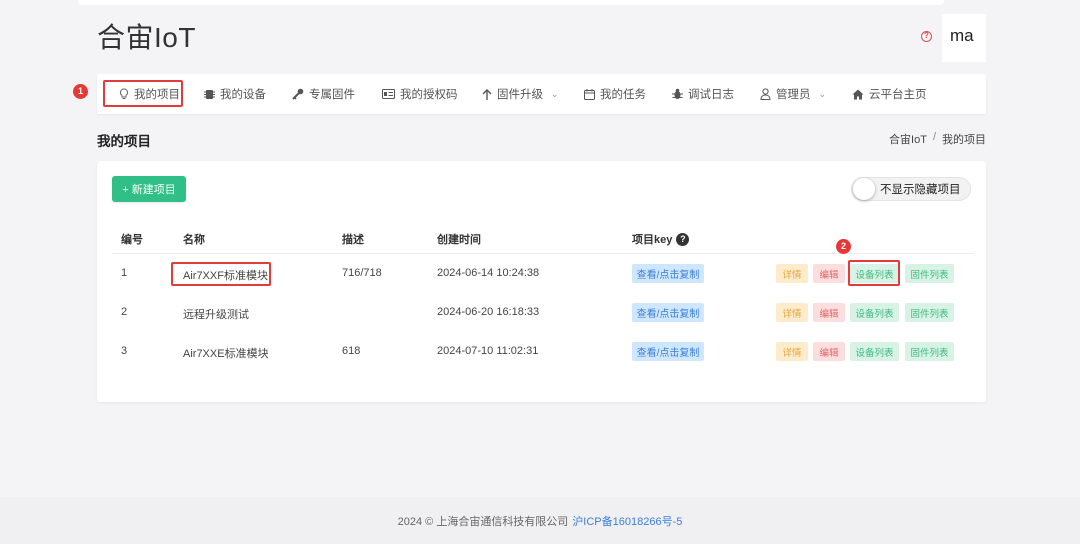 Image resolution: width=1080 pixels, height=544 pixels. I want to click on page-title: 我的项目, so click(124, 141).